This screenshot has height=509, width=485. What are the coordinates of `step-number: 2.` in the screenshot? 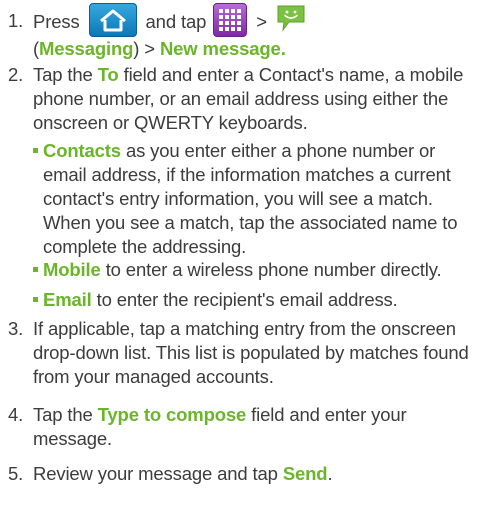 It's located at (16, 74).